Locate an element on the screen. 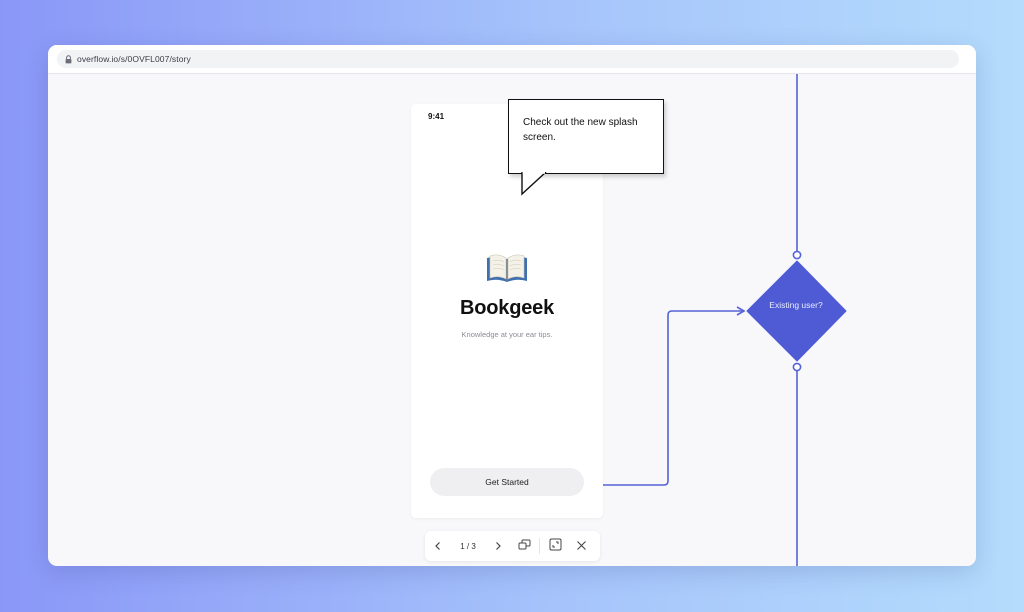 This screenshot has width=1024, height=612. presentation-toolbar: 1 / 3 is located at coordinates (512, 546).